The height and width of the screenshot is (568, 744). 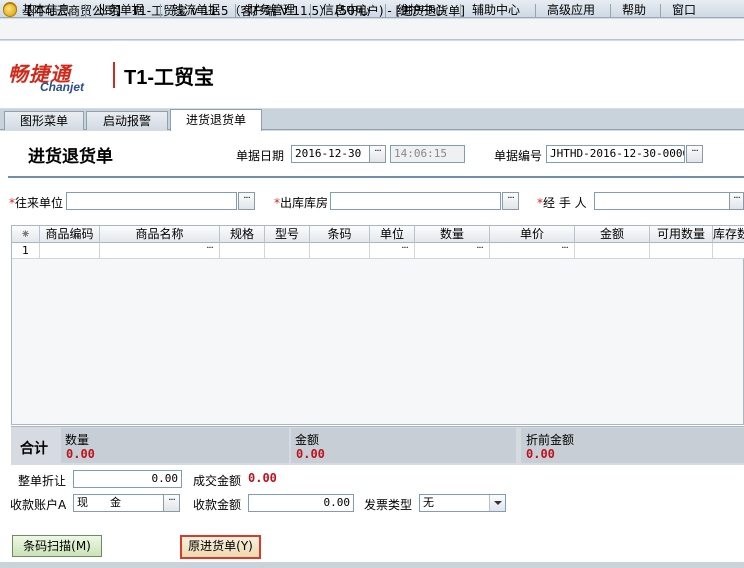 I want to click on menu-window: 窗口, so click(x=684, y=10).